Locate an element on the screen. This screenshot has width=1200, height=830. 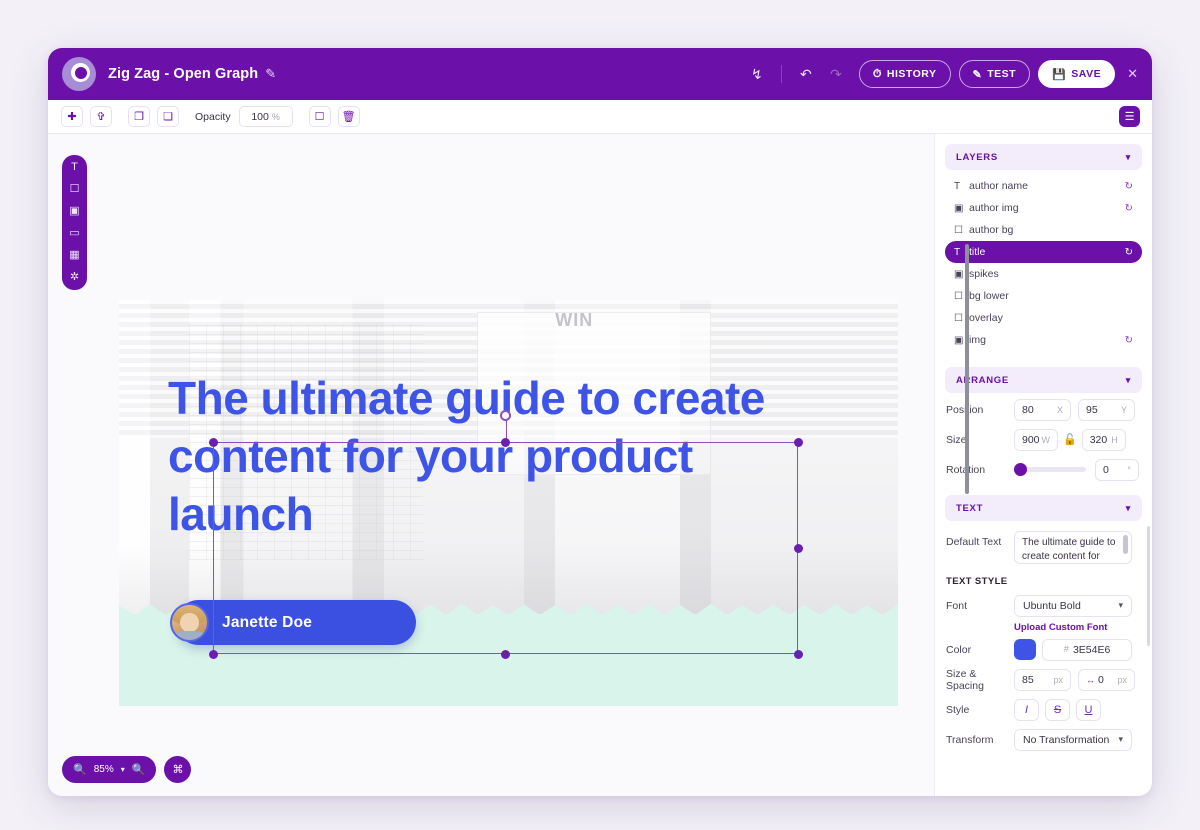
align-vertical-icon: ✞ is located at coordinates (101, 116).